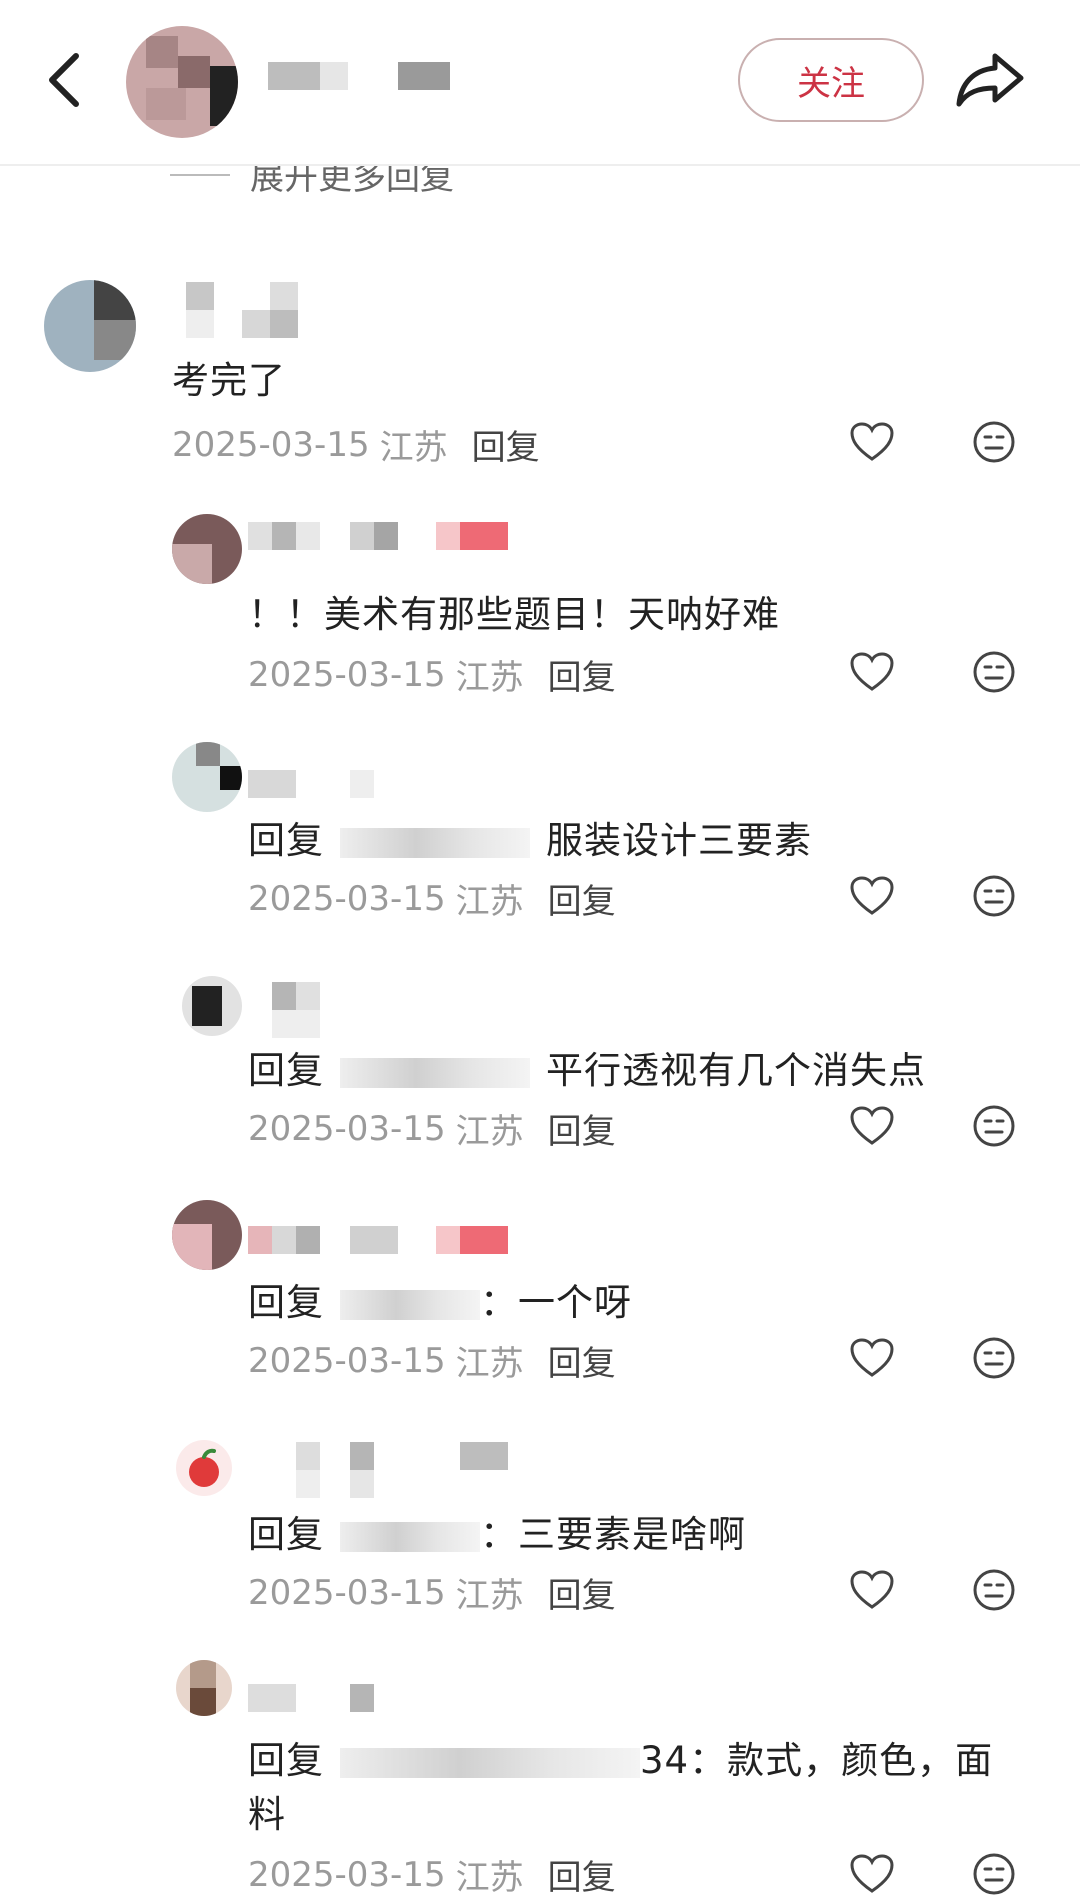 The height and width of the screenshot is (1899, 1080). I want to click on reply-item: 回复 ：一个呀 2025-03-15 江苏 回复, so click(540, 1300).